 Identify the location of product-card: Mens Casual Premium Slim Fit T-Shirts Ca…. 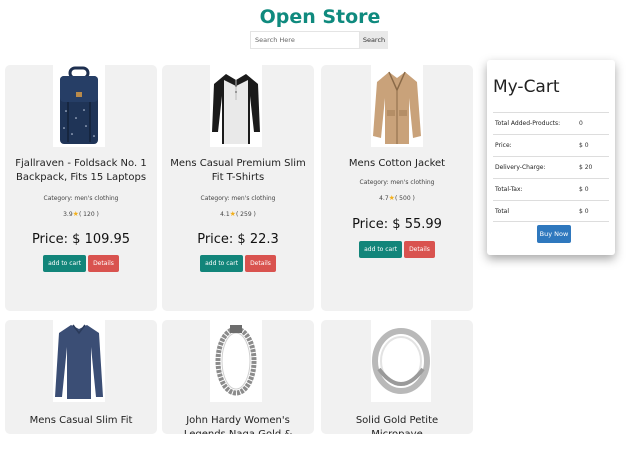
(238, 188).